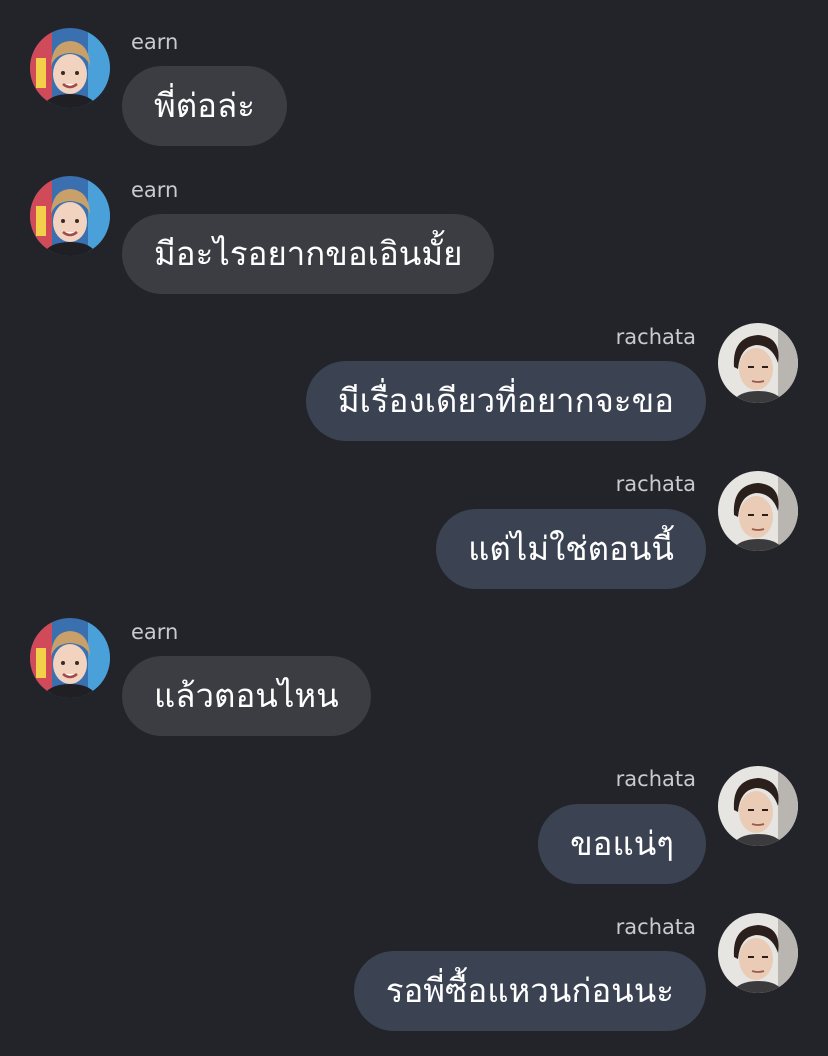  What do you see at coordinates (571, 549) in the screenshot?
I see `message-bubble: แต่ไม่ใช่ตอนนี้` at bounding box center [571, 549].